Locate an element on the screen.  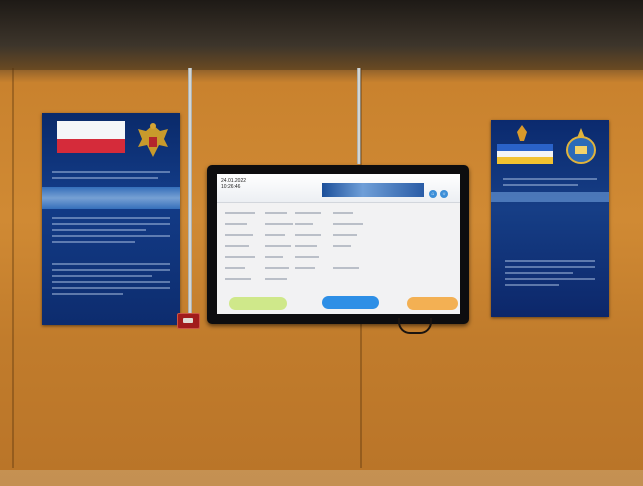
poster-left is located at coordinates (111, 219).